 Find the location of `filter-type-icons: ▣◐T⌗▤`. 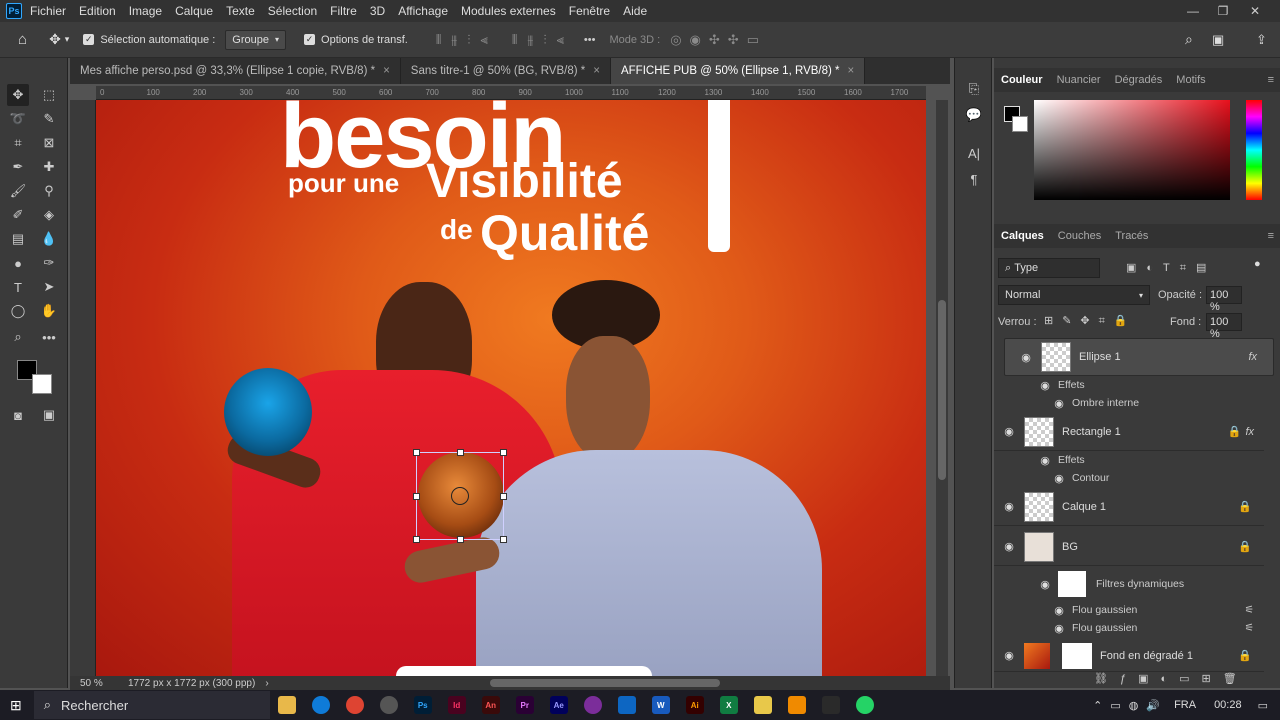

filter-type-icons: ▣◐T⌗▤ is located at coordinates (1171, 268).